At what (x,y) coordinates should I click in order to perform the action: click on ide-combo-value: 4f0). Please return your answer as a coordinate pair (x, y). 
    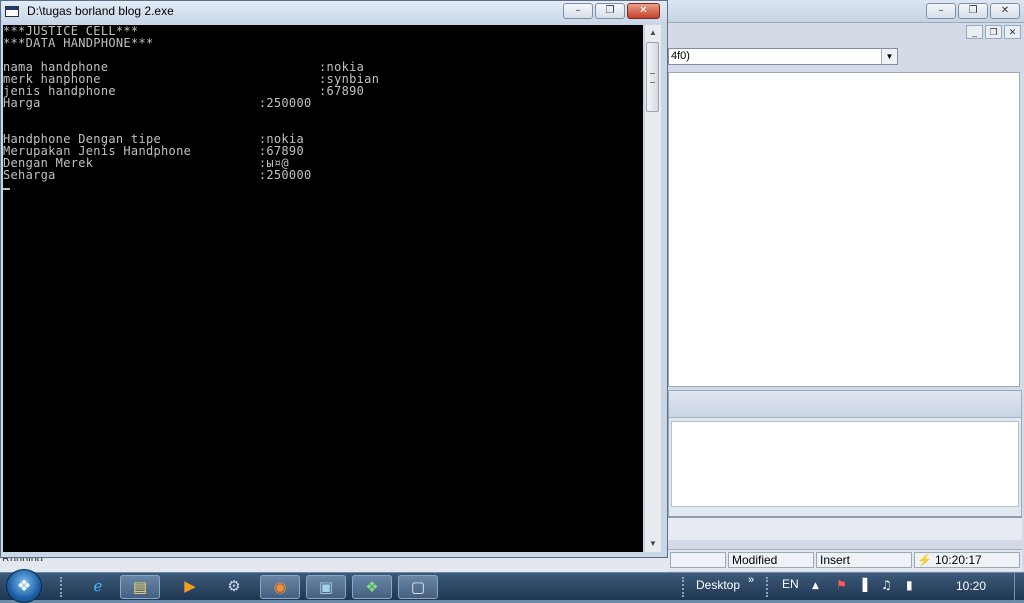
    Looking at the image, I should click on (680, 56).